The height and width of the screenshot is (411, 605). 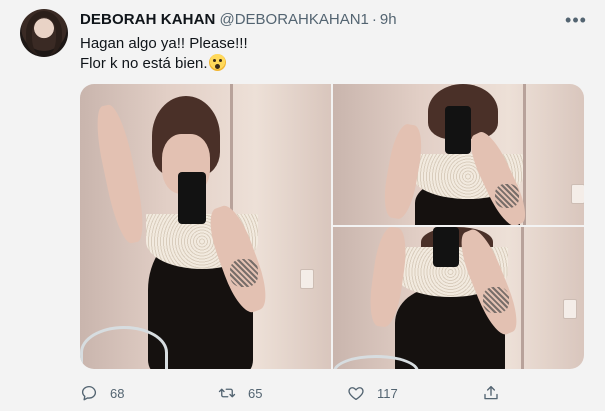 I want to click on photo-door-edge, so click(x=522, y=298).